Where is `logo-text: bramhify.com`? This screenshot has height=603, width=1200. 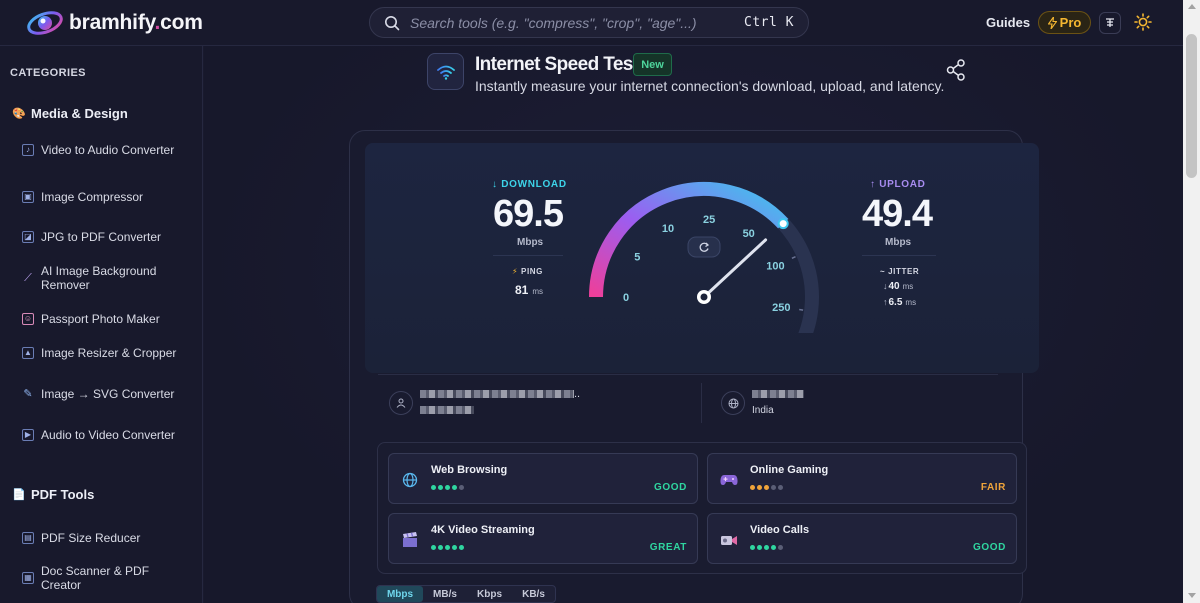 logo-text: bramhify.com is located at coordinates (136, 22).